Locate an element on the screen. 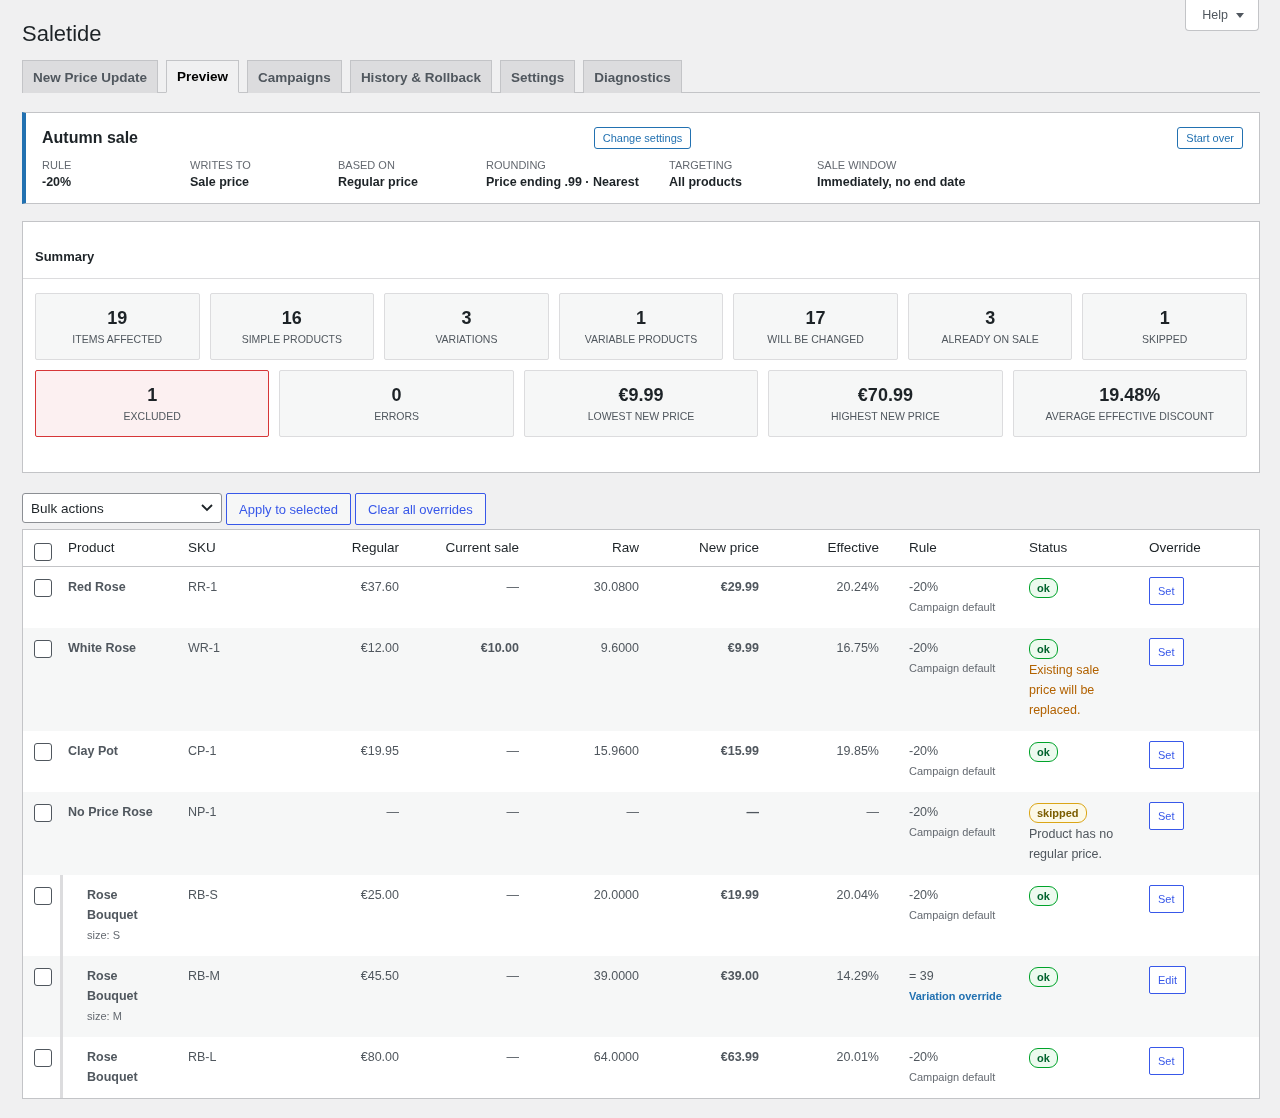 The image size is (1280, 1118). start-over-button: Start over is located at coordinates (1210, 138).